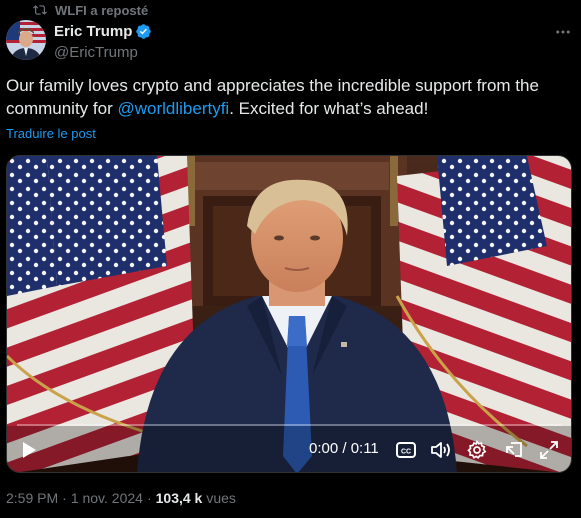 This screenshot has height=518, width=581. What do you see at coordinates (40, 10) in the screenshot?
I see `repost-icon` at bounding box center [40, 10].